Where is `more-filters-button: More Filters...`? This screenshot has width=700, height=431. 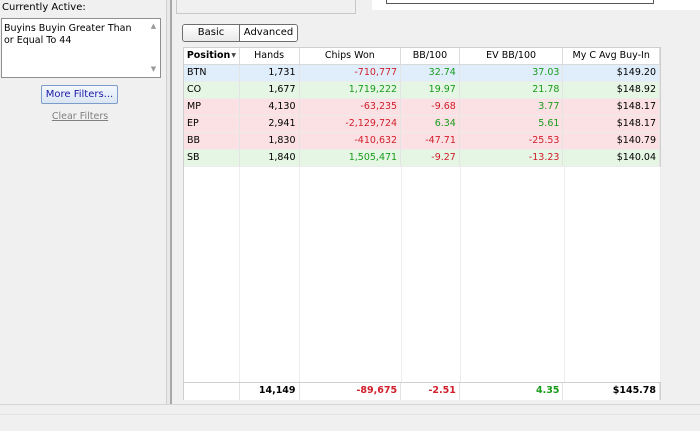 more-filters-button: More Filters... is located at coordinates (79, 94).